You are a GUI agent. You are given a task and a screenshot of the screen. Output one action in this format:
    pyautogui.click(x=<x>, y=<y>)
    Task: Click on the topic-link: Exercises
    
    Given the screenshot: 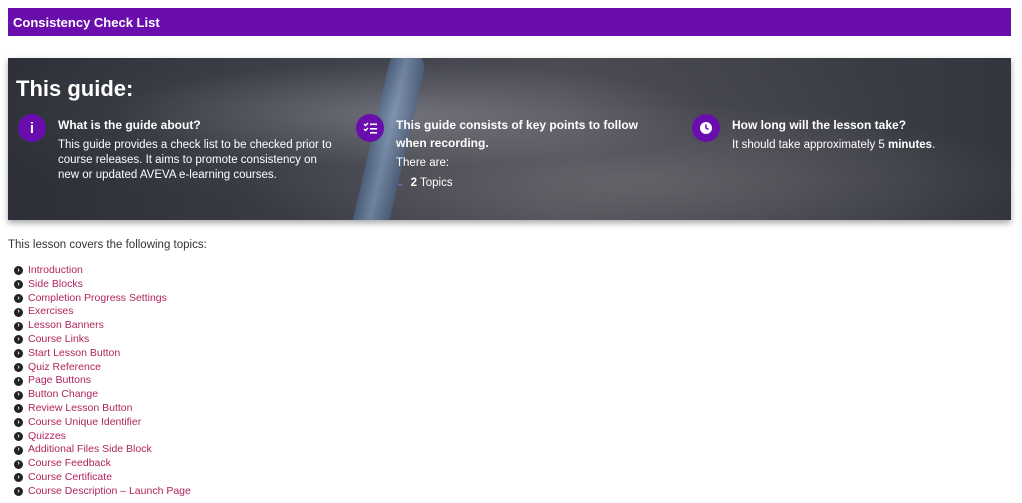 What is the action you would take?
    pyautogui.click(x=51, y=312)
    